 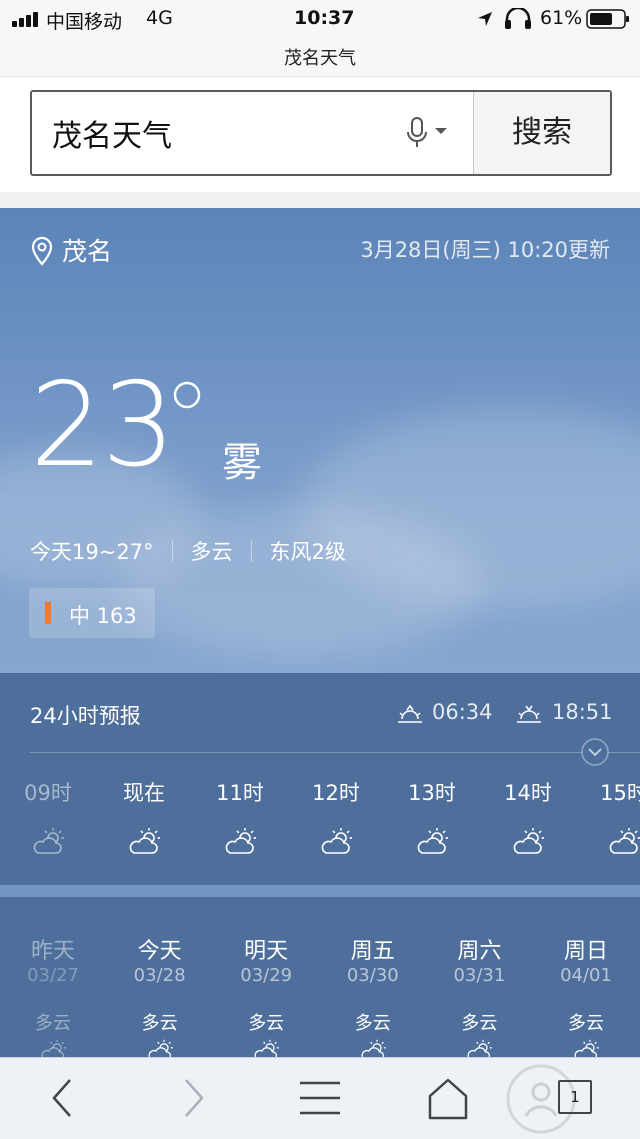 What do you see at coordinates (159, 975) in the screenshot?
I see `day-date: 03/28` at bounding box center [159, 975].